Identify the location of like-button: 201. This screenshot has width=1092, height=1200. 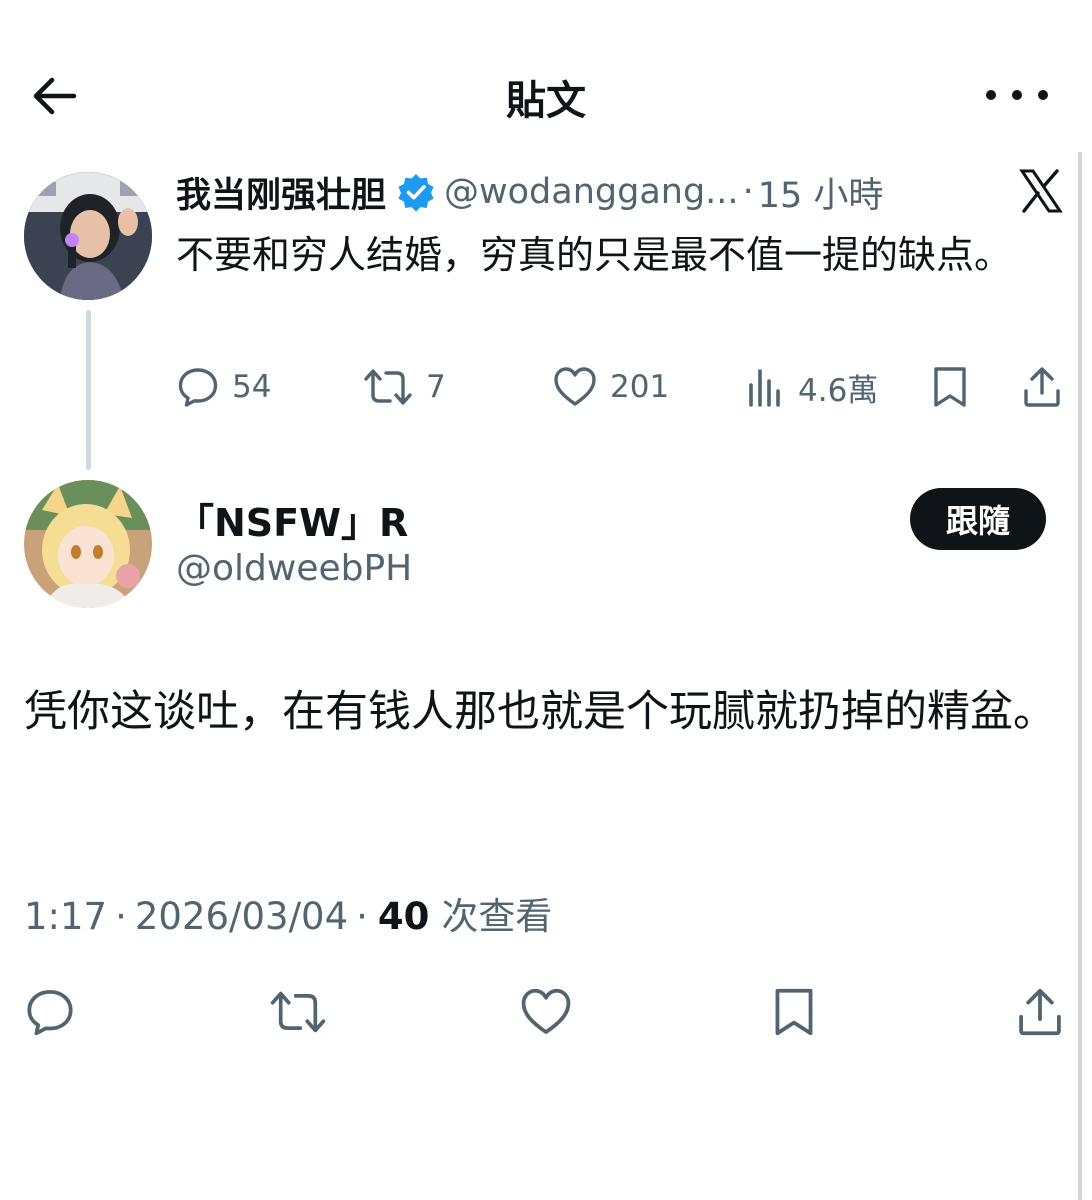
(610, 387).